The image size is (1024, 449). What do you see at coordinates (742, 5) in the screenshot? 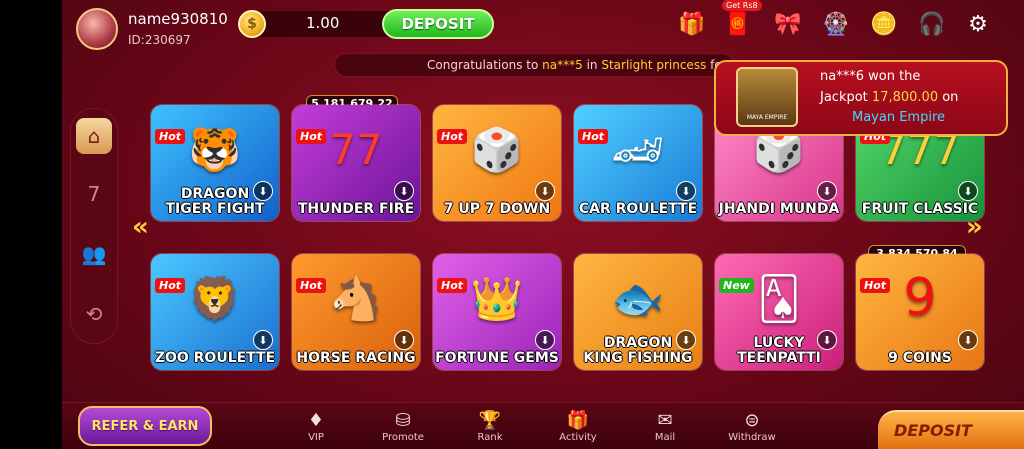
I see `get-rs-badge: Get Rs8` at bounding box center [742, 5].